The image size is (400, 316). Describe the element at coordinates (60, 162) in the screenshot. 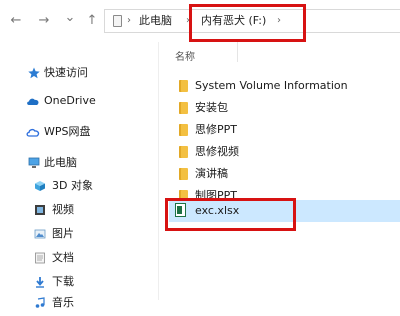

I see `sidebar-item-label: 此电脑` at that location.